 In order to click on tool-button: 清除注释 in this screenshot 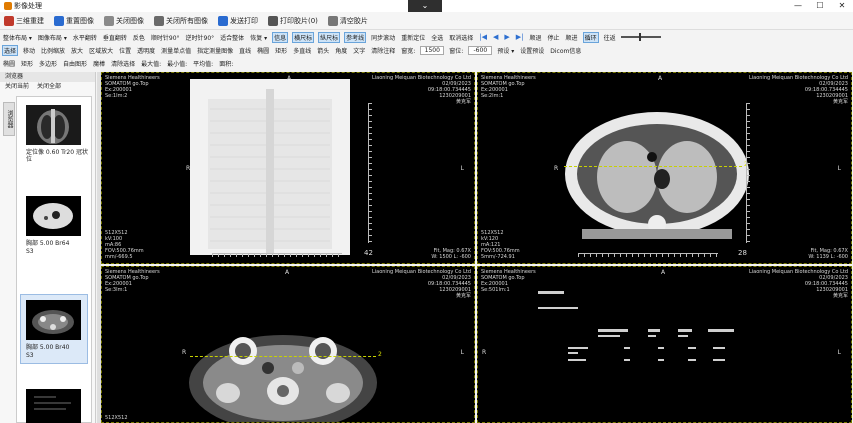, I will do `click(383, 50)`.